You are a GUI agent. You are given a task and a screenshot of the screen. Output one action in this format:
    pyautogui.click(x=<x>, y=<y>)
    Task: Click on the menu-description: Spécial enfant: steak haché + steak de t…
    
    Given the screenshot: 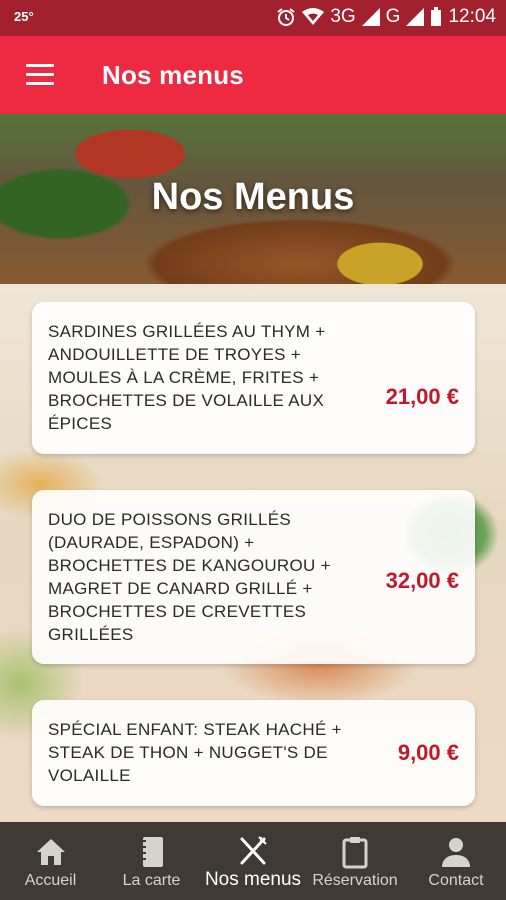 What is the action you would take?
    pyautogui.click(x=195, y=752)
    